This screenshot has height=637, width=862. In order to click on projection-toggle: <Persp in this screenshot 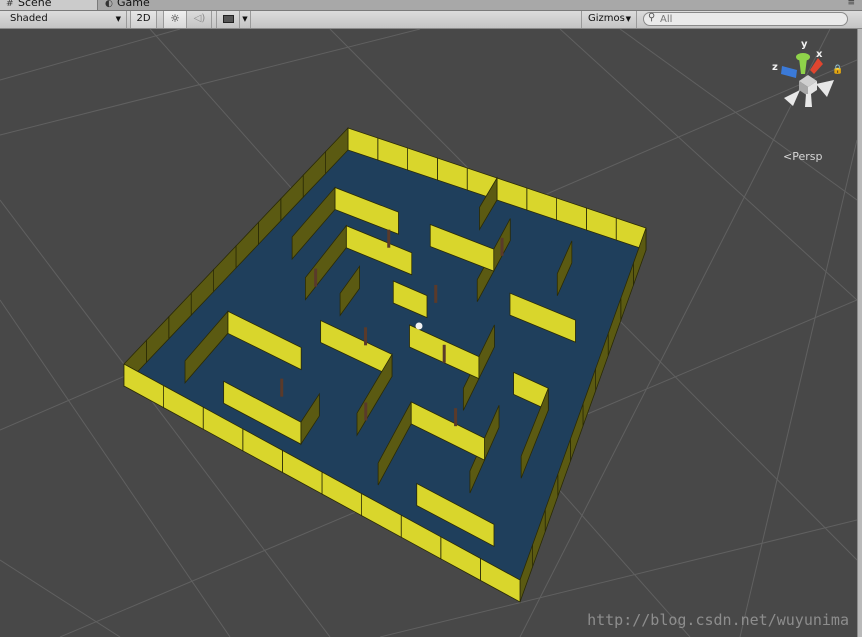, I will do `click(802, 156)`.